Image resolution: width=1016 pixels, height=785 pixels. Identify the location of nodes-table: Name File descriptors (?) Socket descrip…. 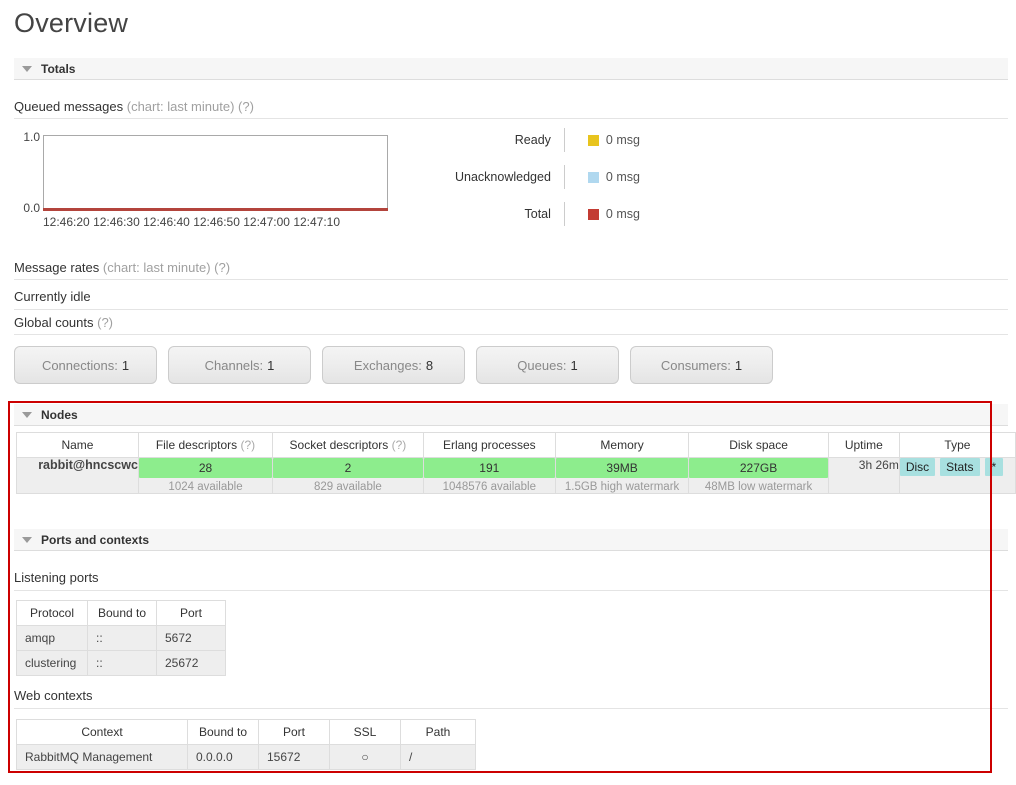
(516, 463).